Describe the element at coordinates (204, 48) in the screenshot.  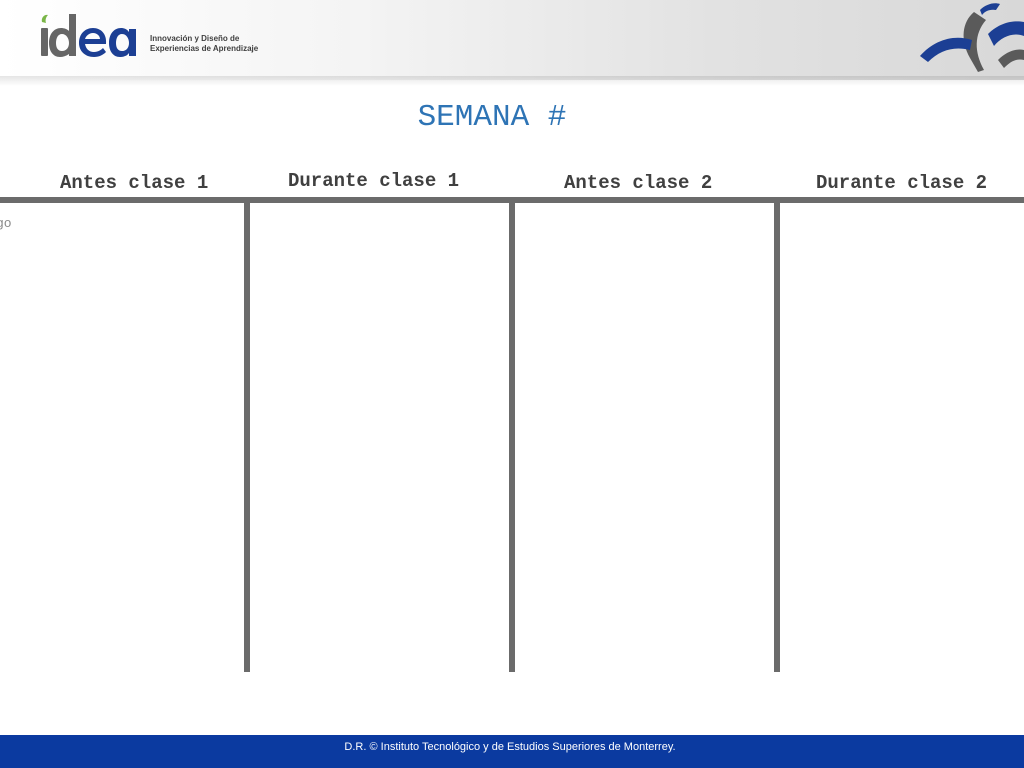
I see `org-name-line2: Experiencias de Aprendizaje` at that location.